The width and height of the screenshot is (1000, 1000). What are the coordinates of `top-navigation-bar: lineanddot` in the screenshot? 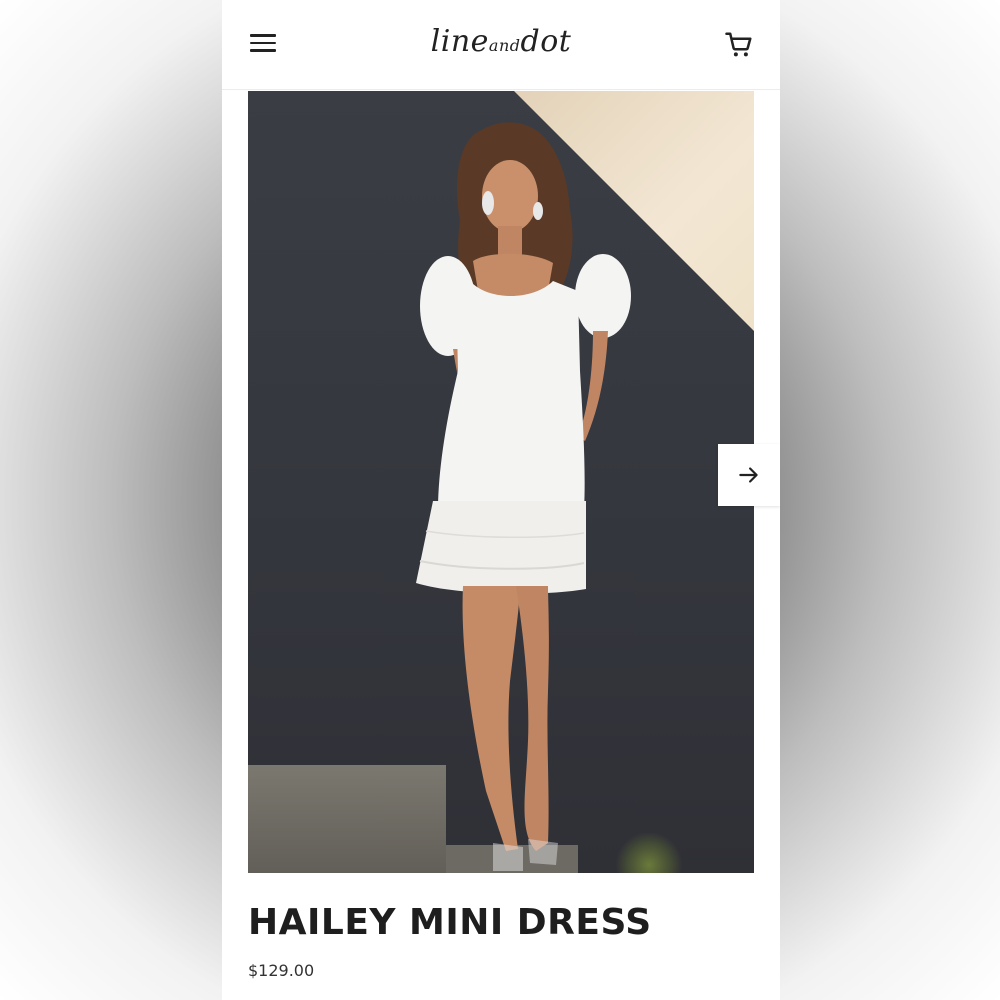 It's located at (501, 45).